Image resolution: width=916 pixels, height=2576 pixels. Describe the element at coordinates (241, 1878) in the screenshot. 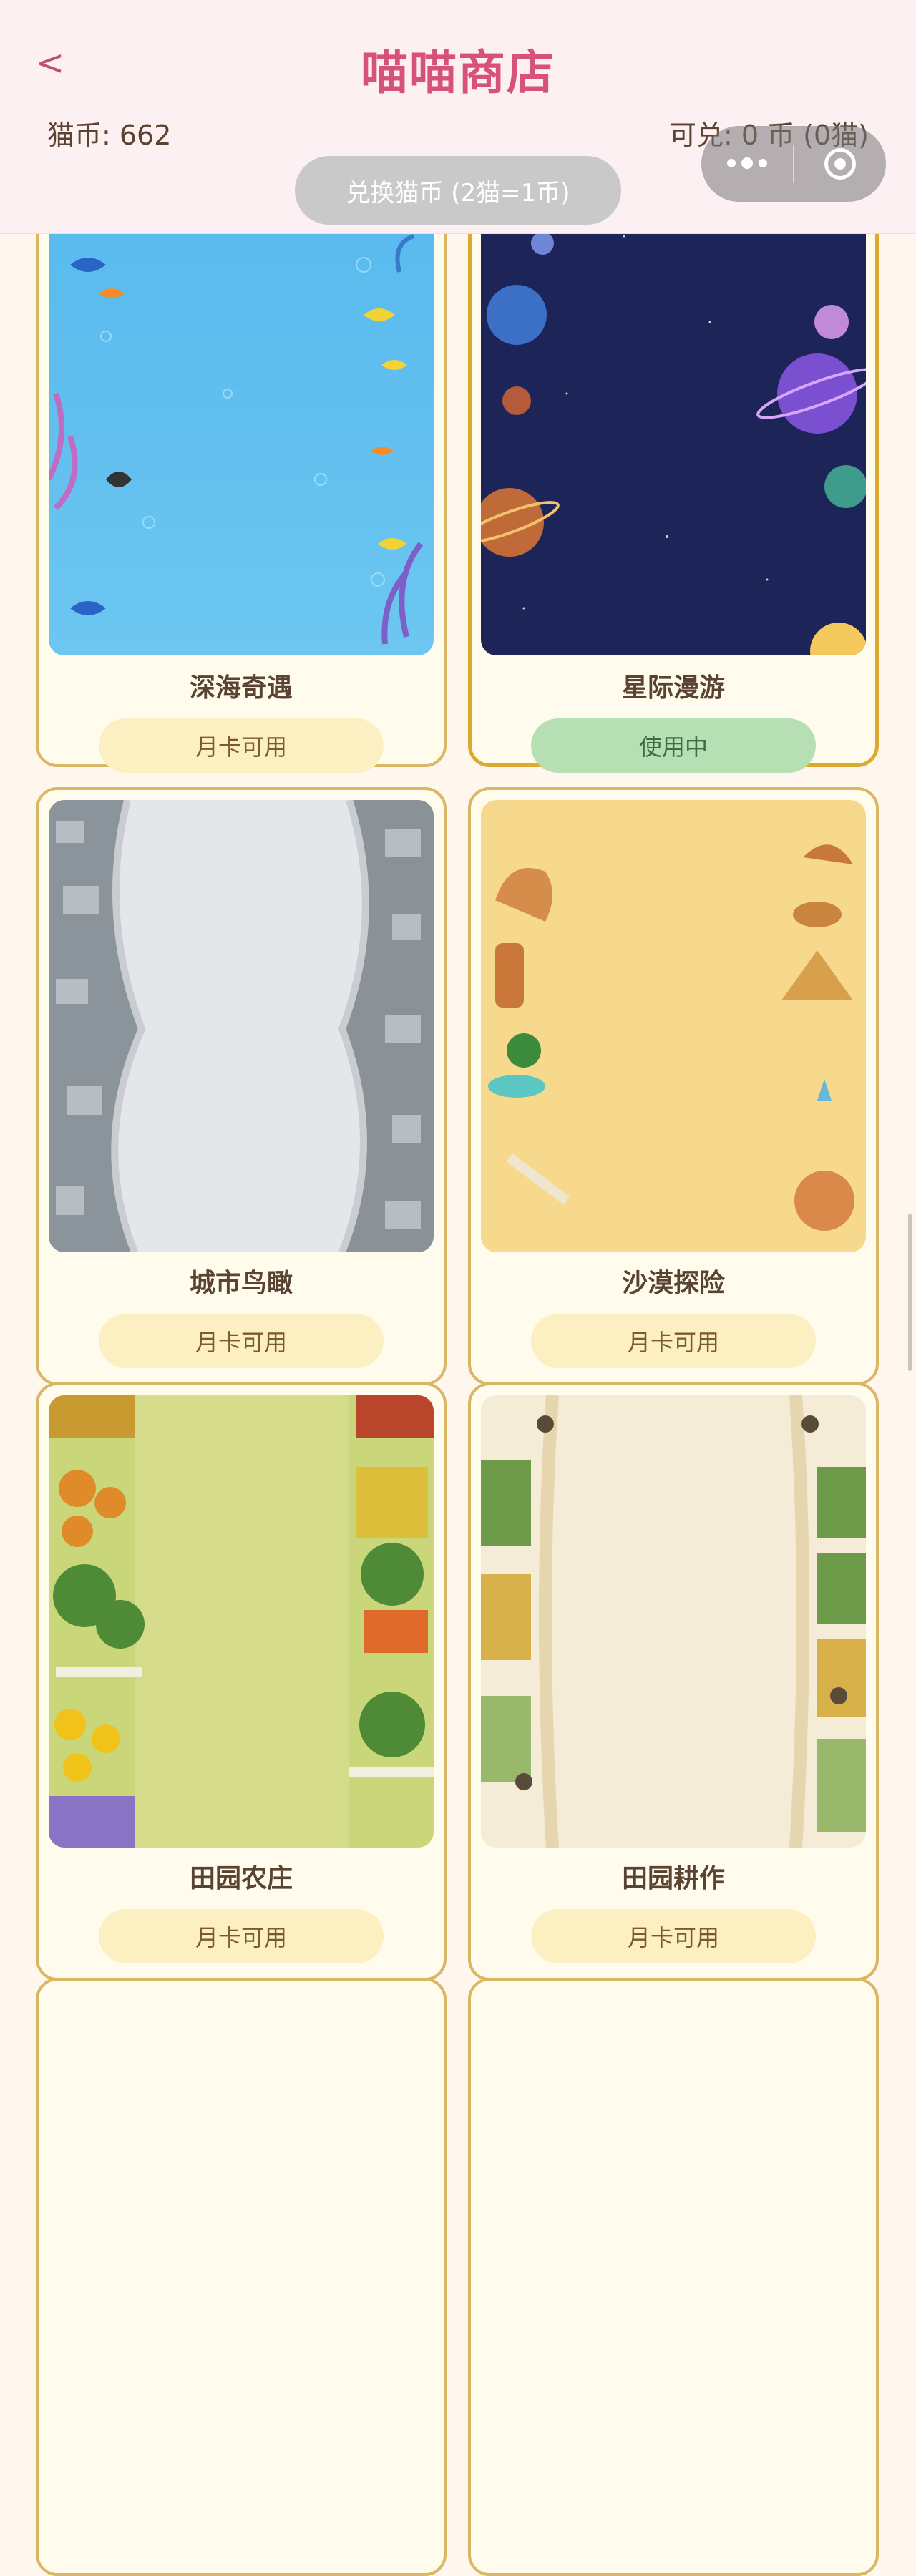

I see `theme-name: 田园农庄` at that location.